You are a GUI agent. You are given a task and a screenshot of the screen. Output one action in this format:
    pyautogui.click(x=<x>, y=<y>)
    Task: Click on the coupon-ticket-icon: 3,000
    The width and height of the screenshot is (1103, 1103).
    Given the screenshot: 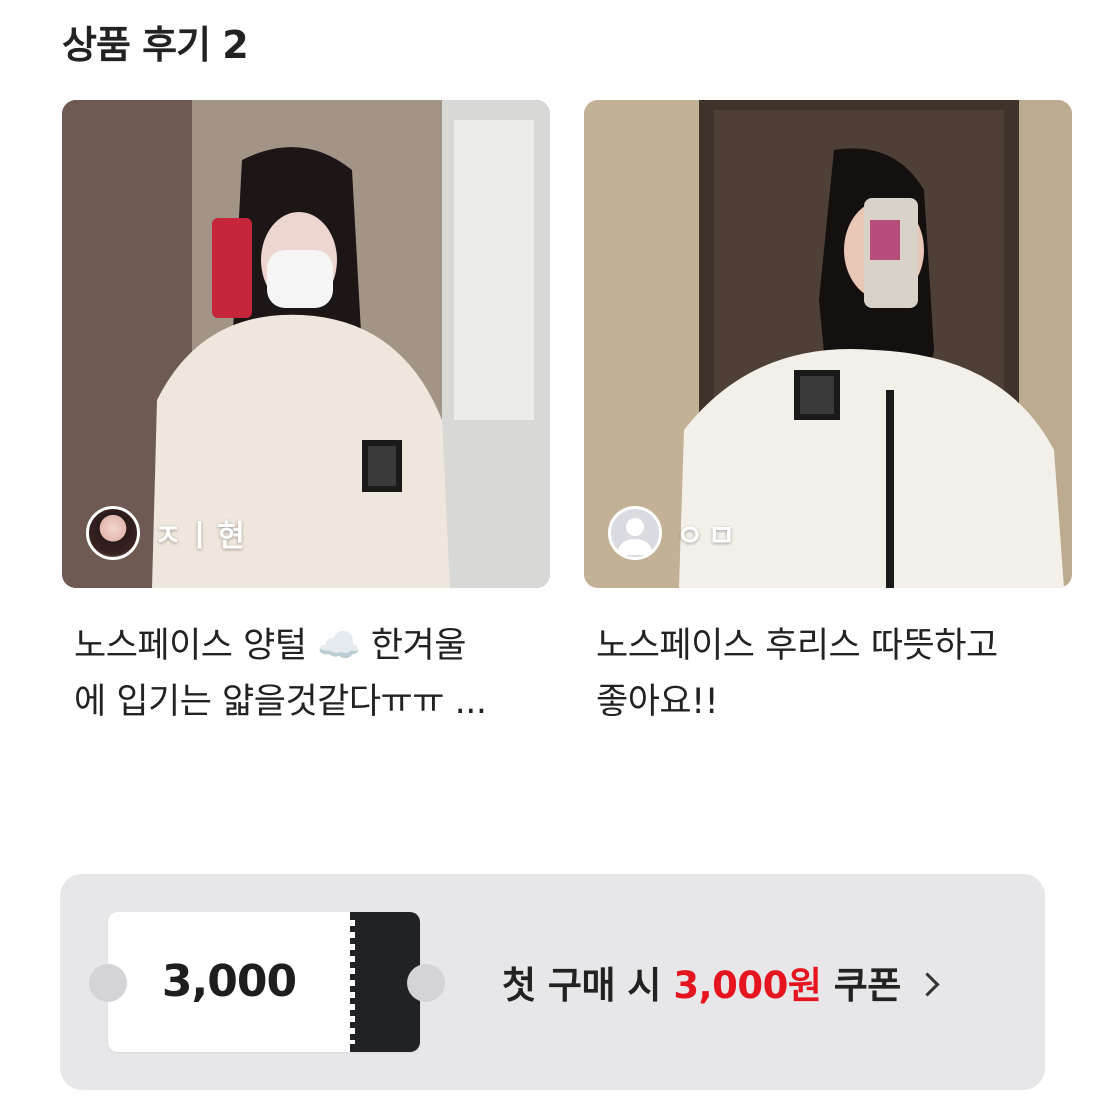 What is the action you would take?
    pyautogui.click(x=264, y=982)
    